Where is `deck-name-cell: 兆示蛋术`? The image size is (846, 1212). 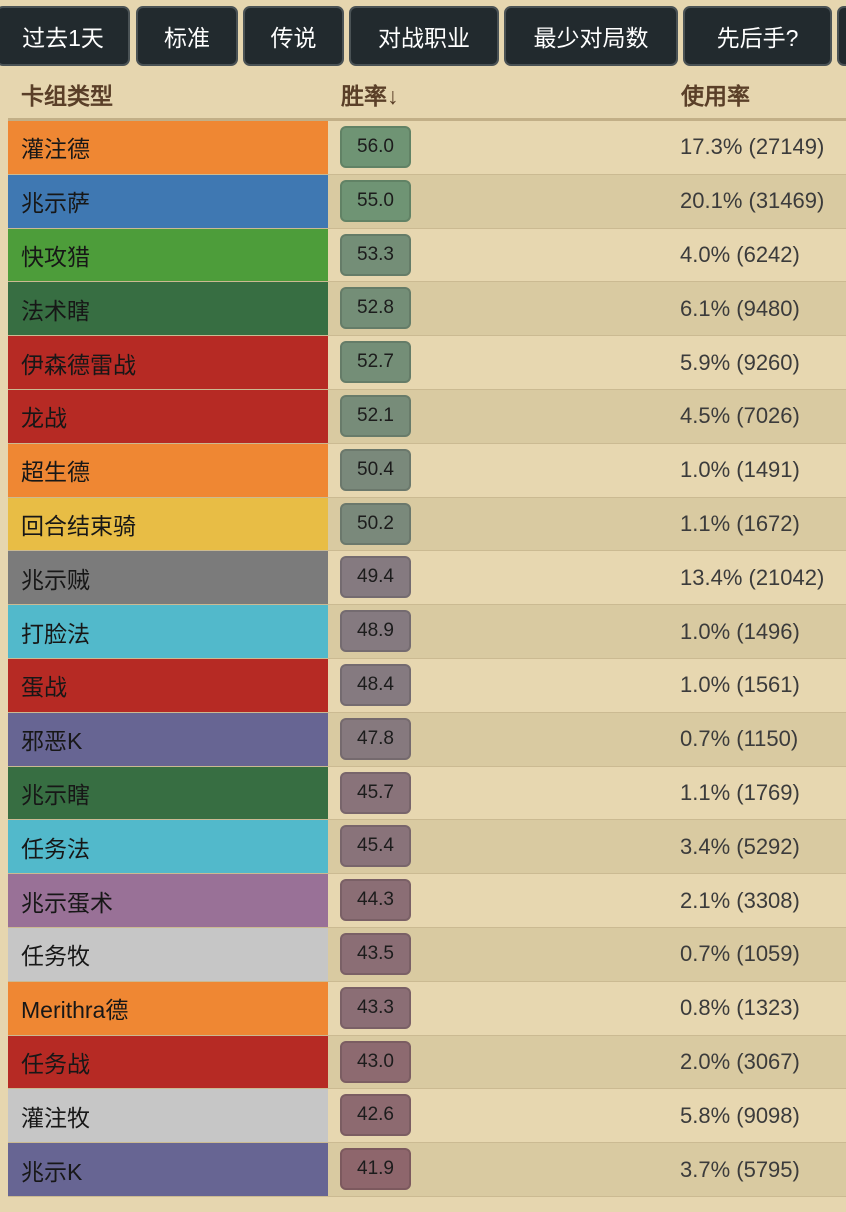 deck-name-cell: 兆示蛋术 is located at coordinates (168, 900).